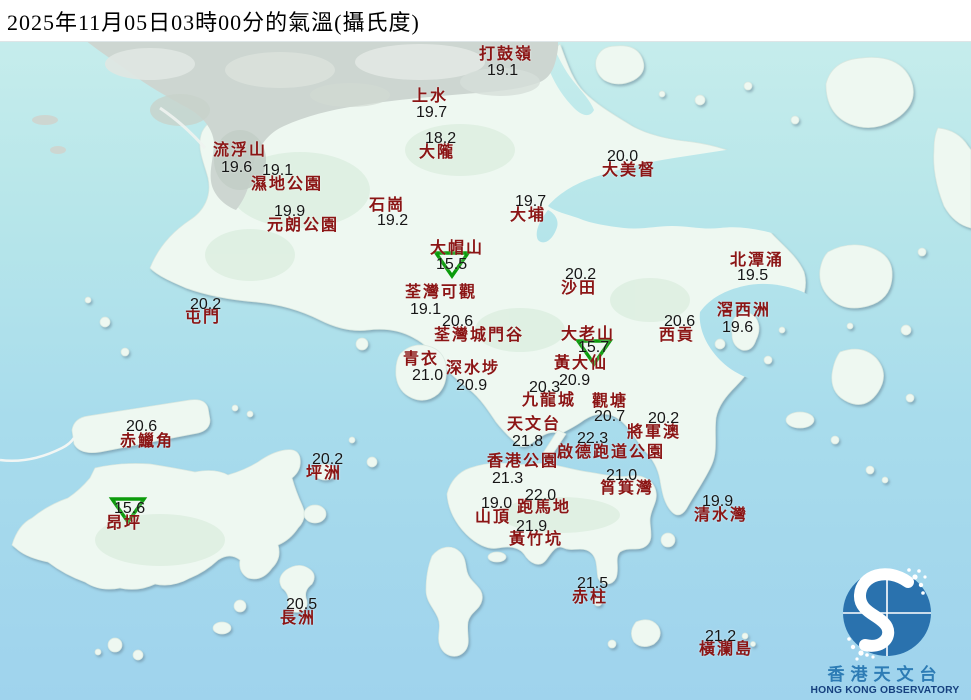 This screenshot has height=700, width=971. I want to click on hko-logo: 香港天文台 HONG KONG OBSERVATORY, so click(885, 631).